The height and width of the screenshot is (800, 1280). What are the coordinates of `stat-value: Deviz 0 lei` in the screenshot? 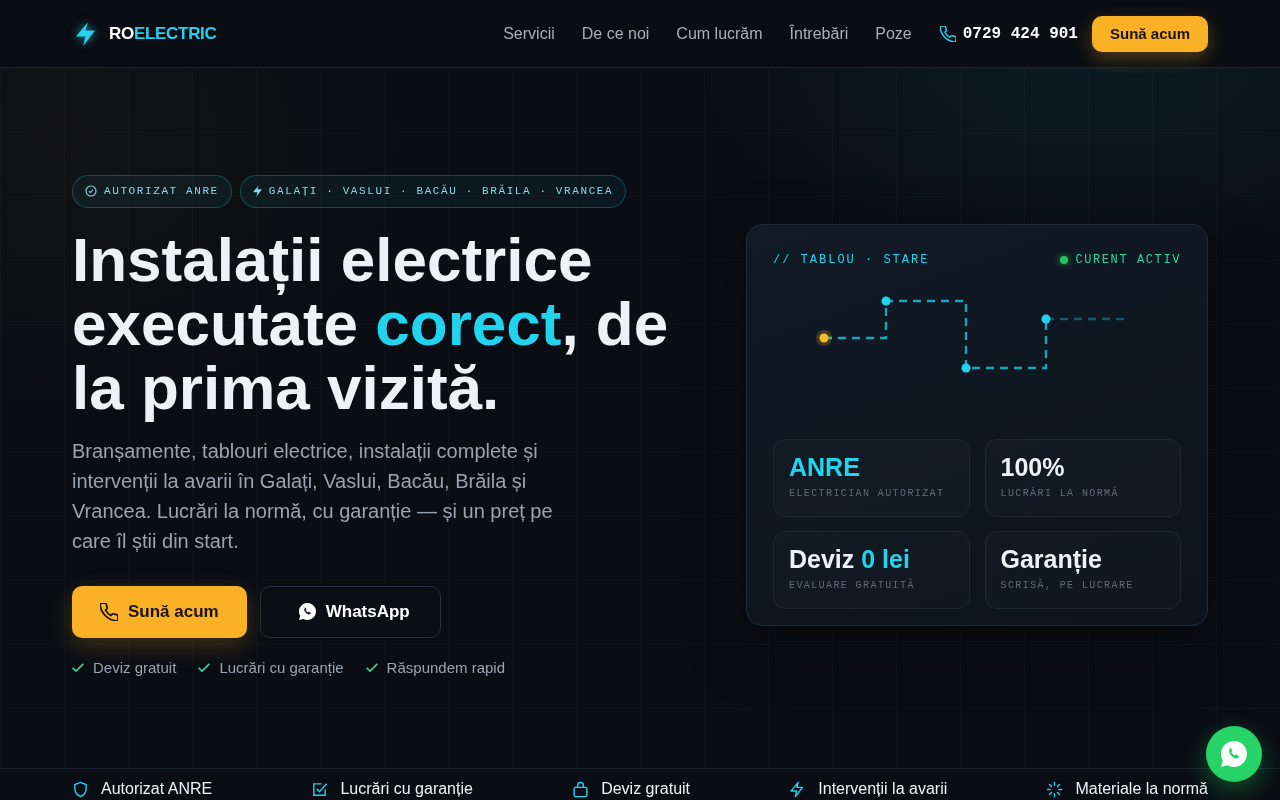 It's located at (850, 559).